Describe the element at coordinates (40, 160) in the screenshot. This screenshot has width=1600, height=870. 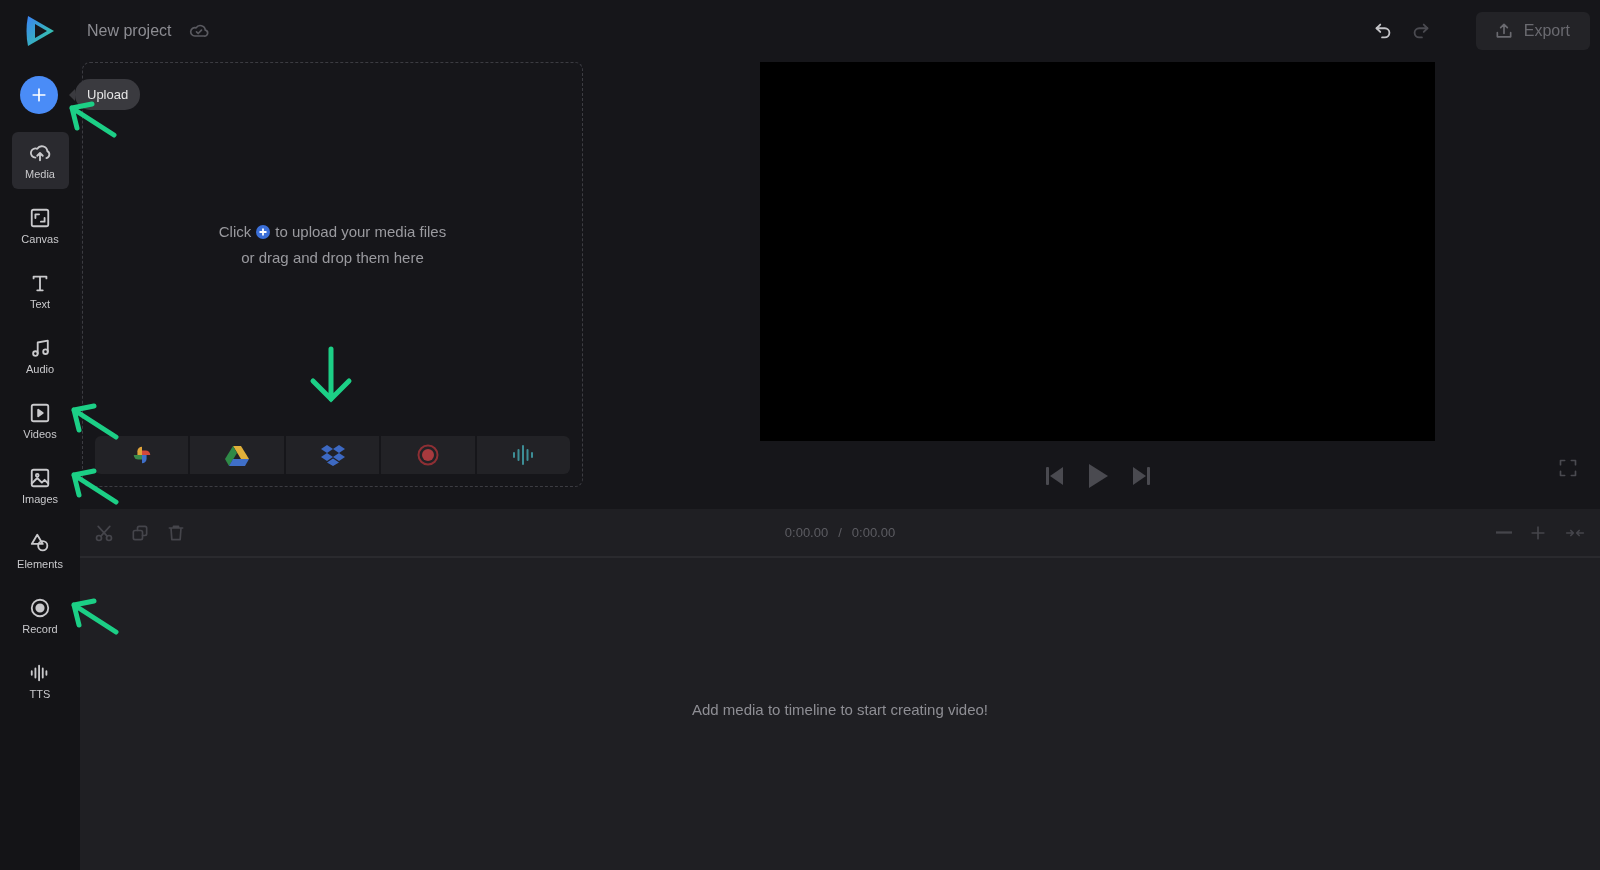
I see `sidebar-item: Media` at that location.